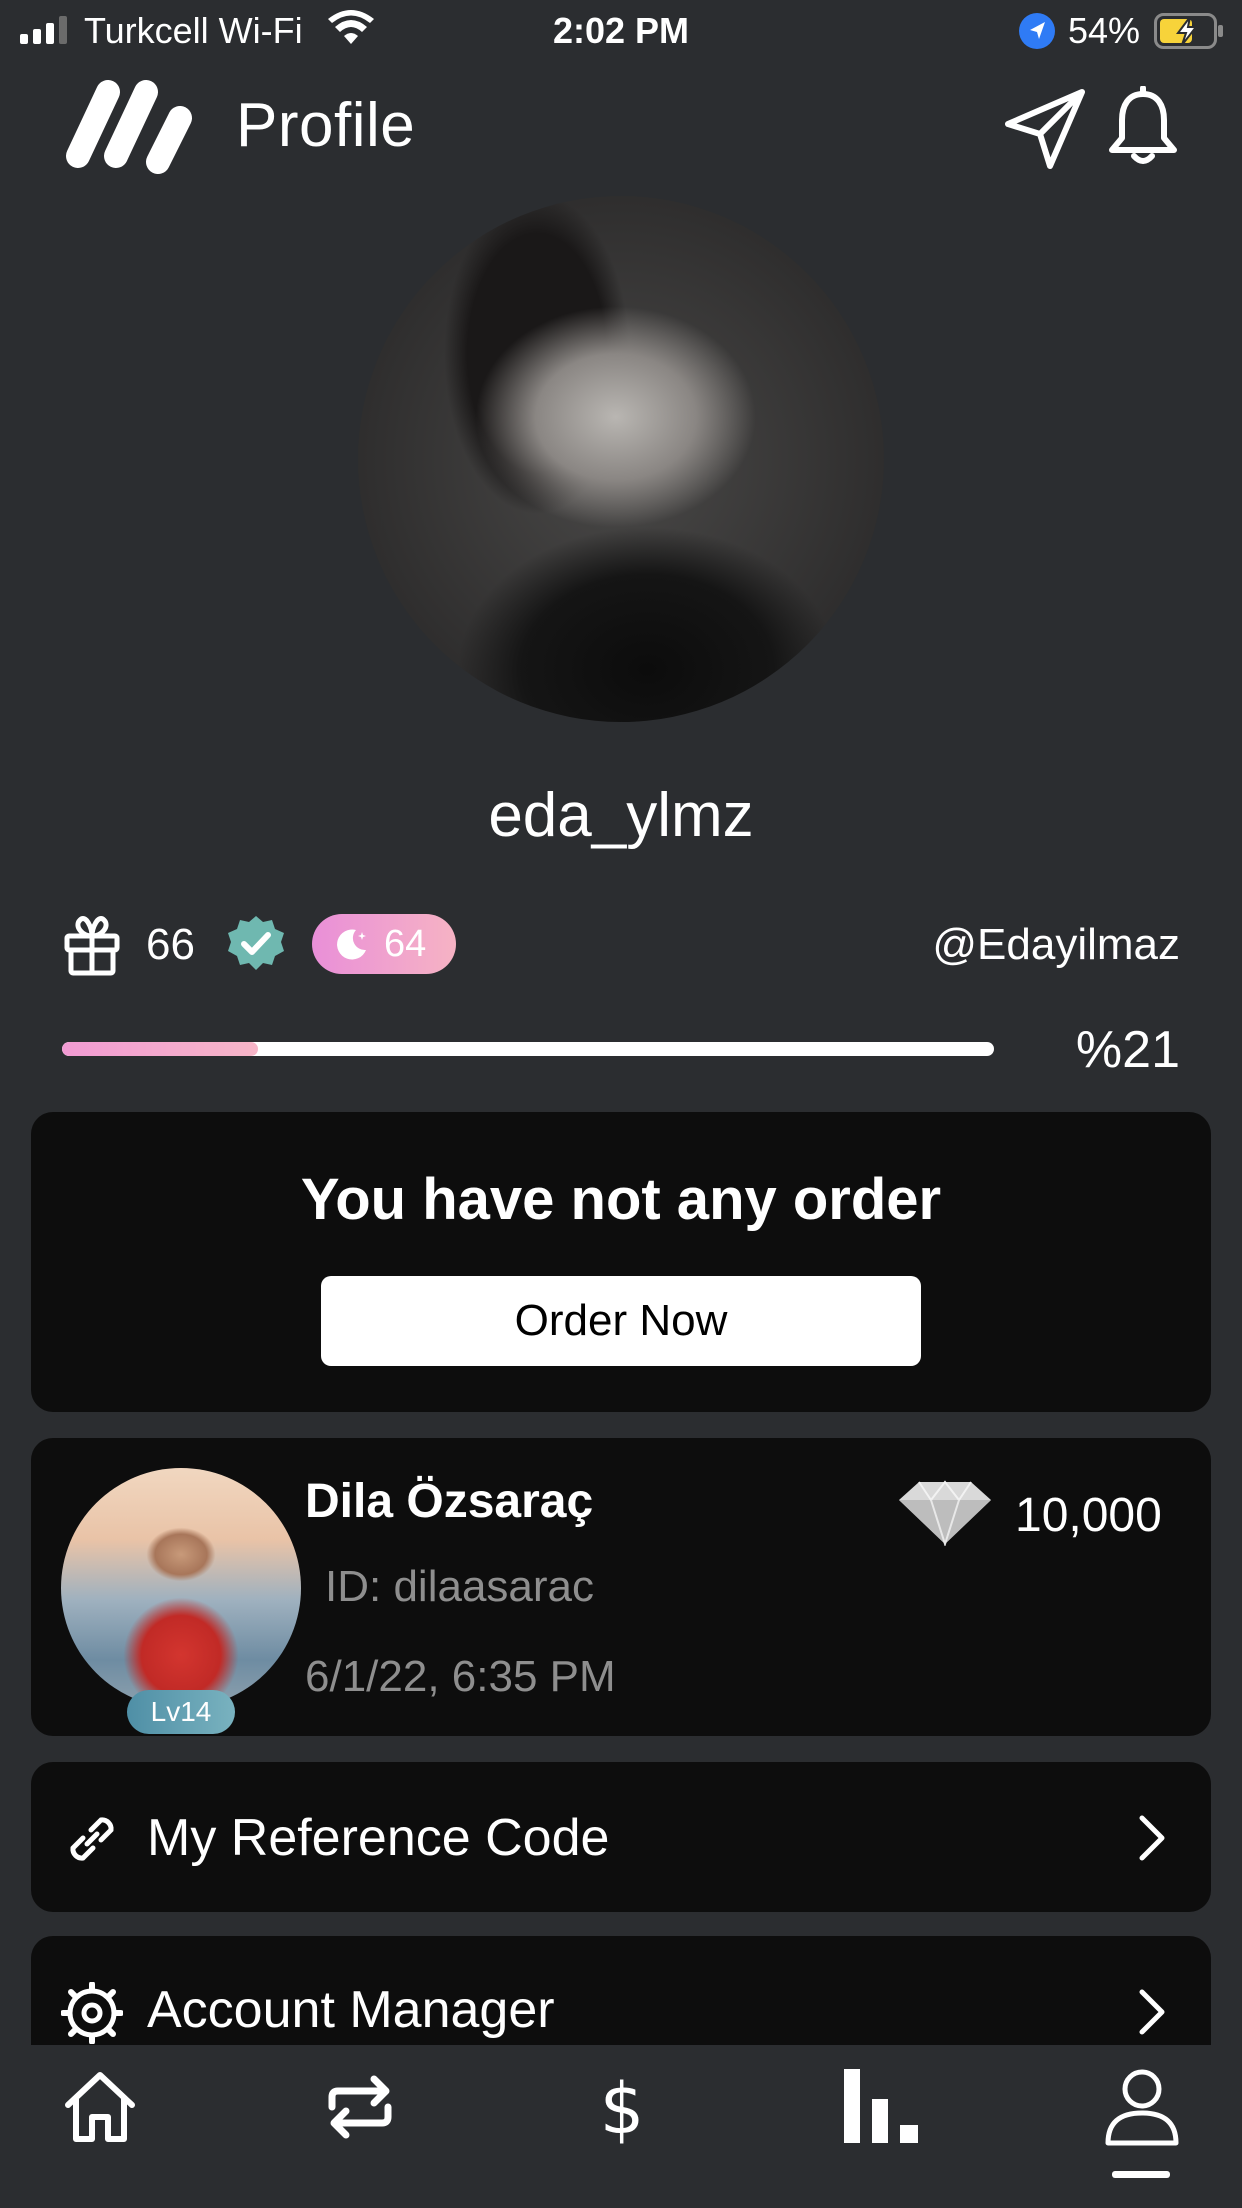 The height and width of the screenshot is (2208, 1242). I want to click on location-icon, so click(1037, 31).